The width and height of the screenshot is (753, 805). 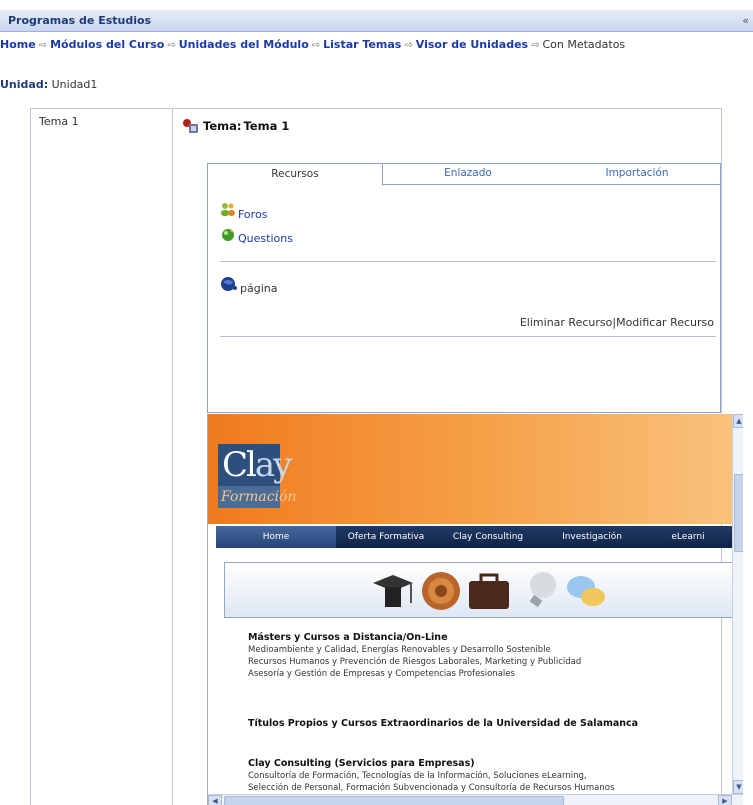 What do you see at coordinates (362, 44) in the screenshot?
I see `breadcrumb-listar-temas: Listar Temas` at bounding box center [362, 44].